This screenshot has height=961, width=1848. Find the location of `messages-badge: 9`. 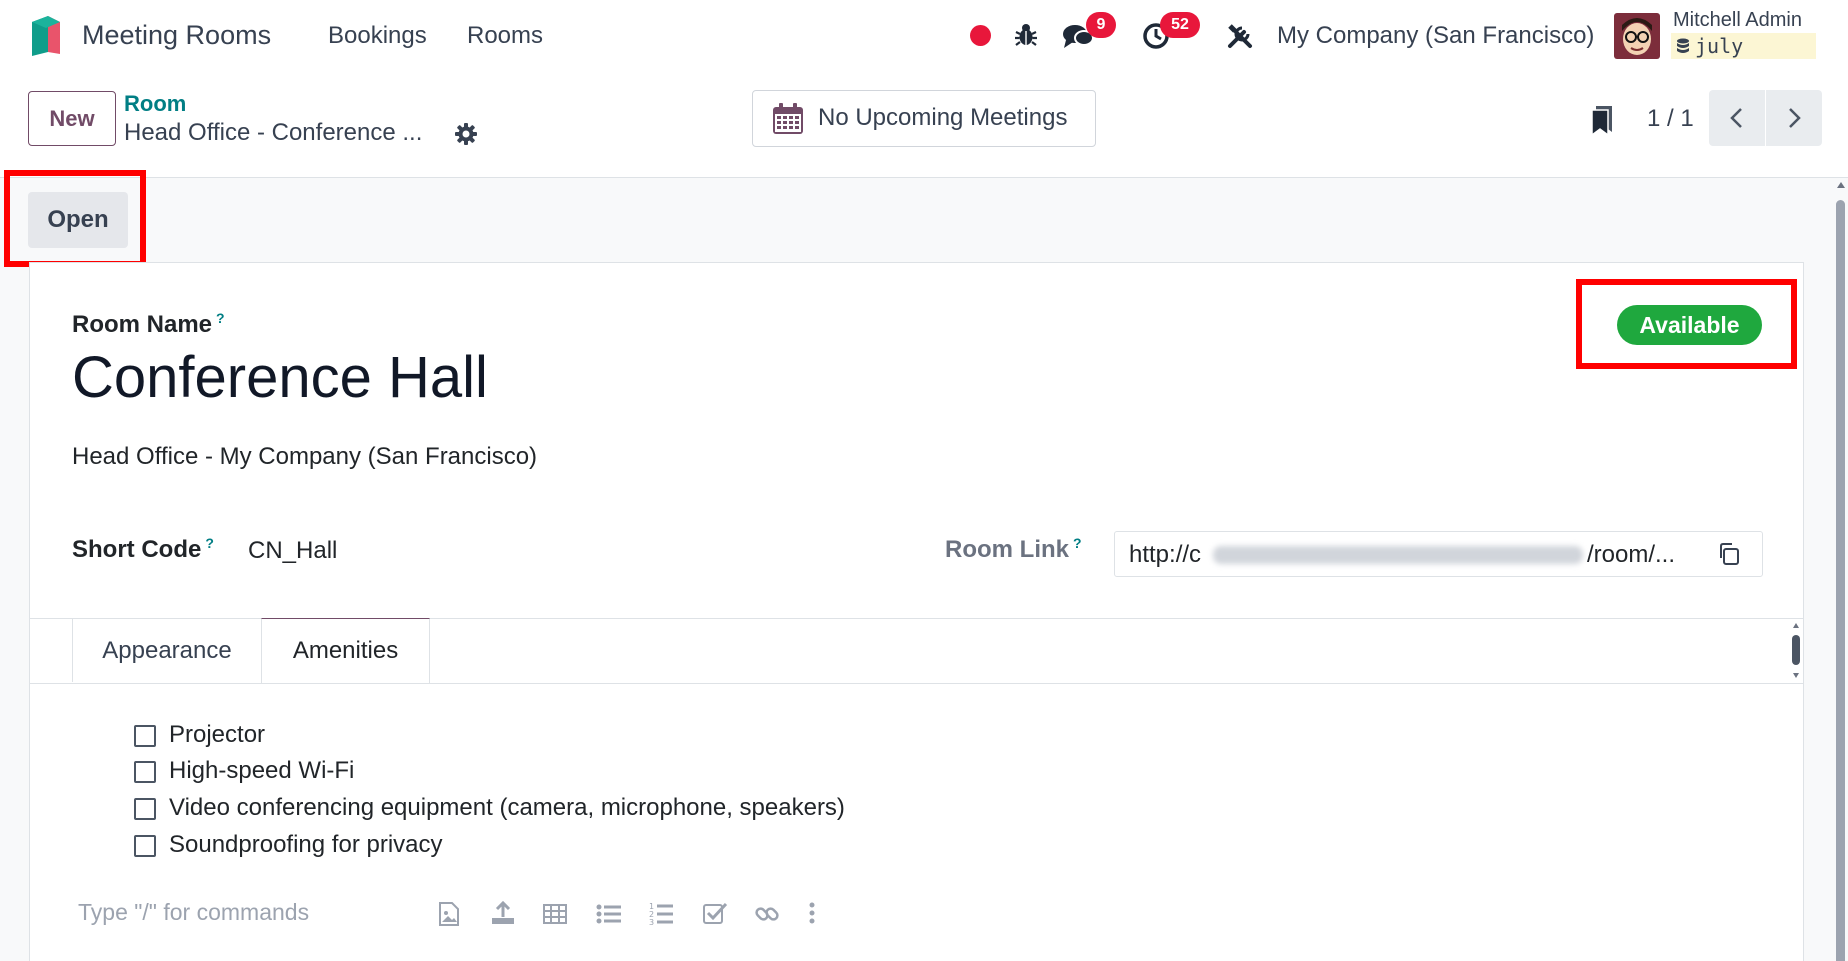

messages-badge: 9 is located at coordinates (1101, 25).